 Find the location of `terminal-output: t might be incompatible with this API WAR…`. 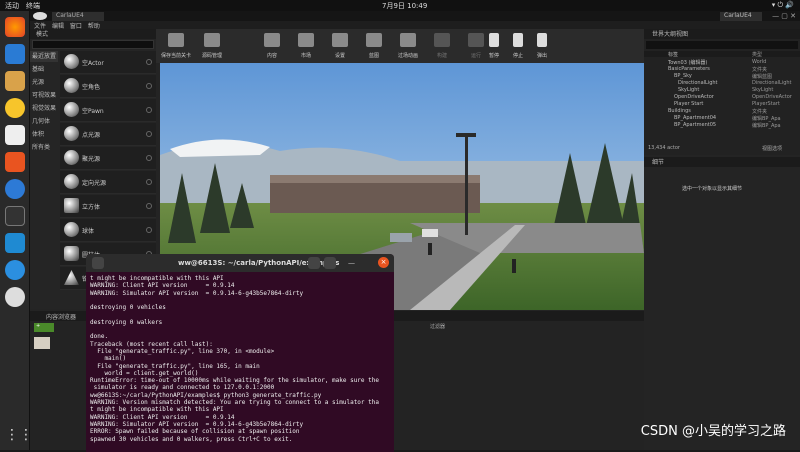

terminal-output: t might be incompatible with this API WAR… is located at coordinates (241, 362).